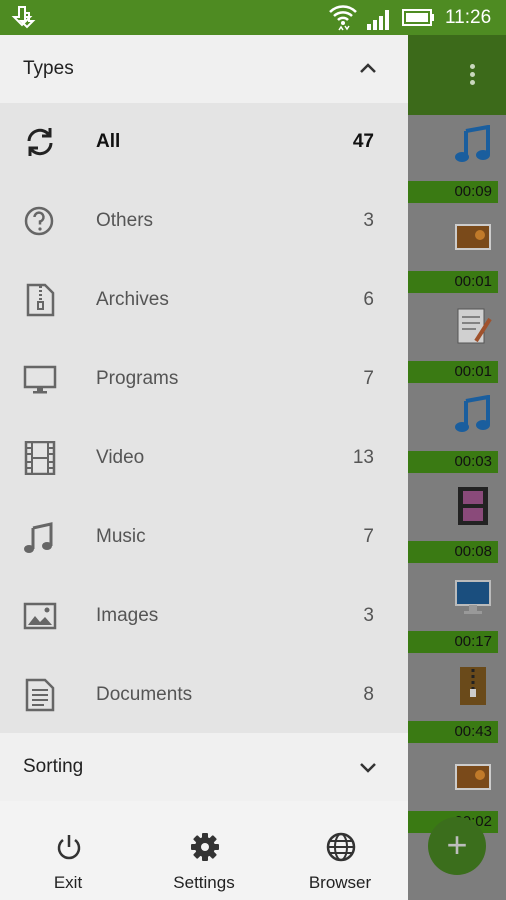  I want to click on drawer-footer: Exit Settings Browser, so click(204, 855).